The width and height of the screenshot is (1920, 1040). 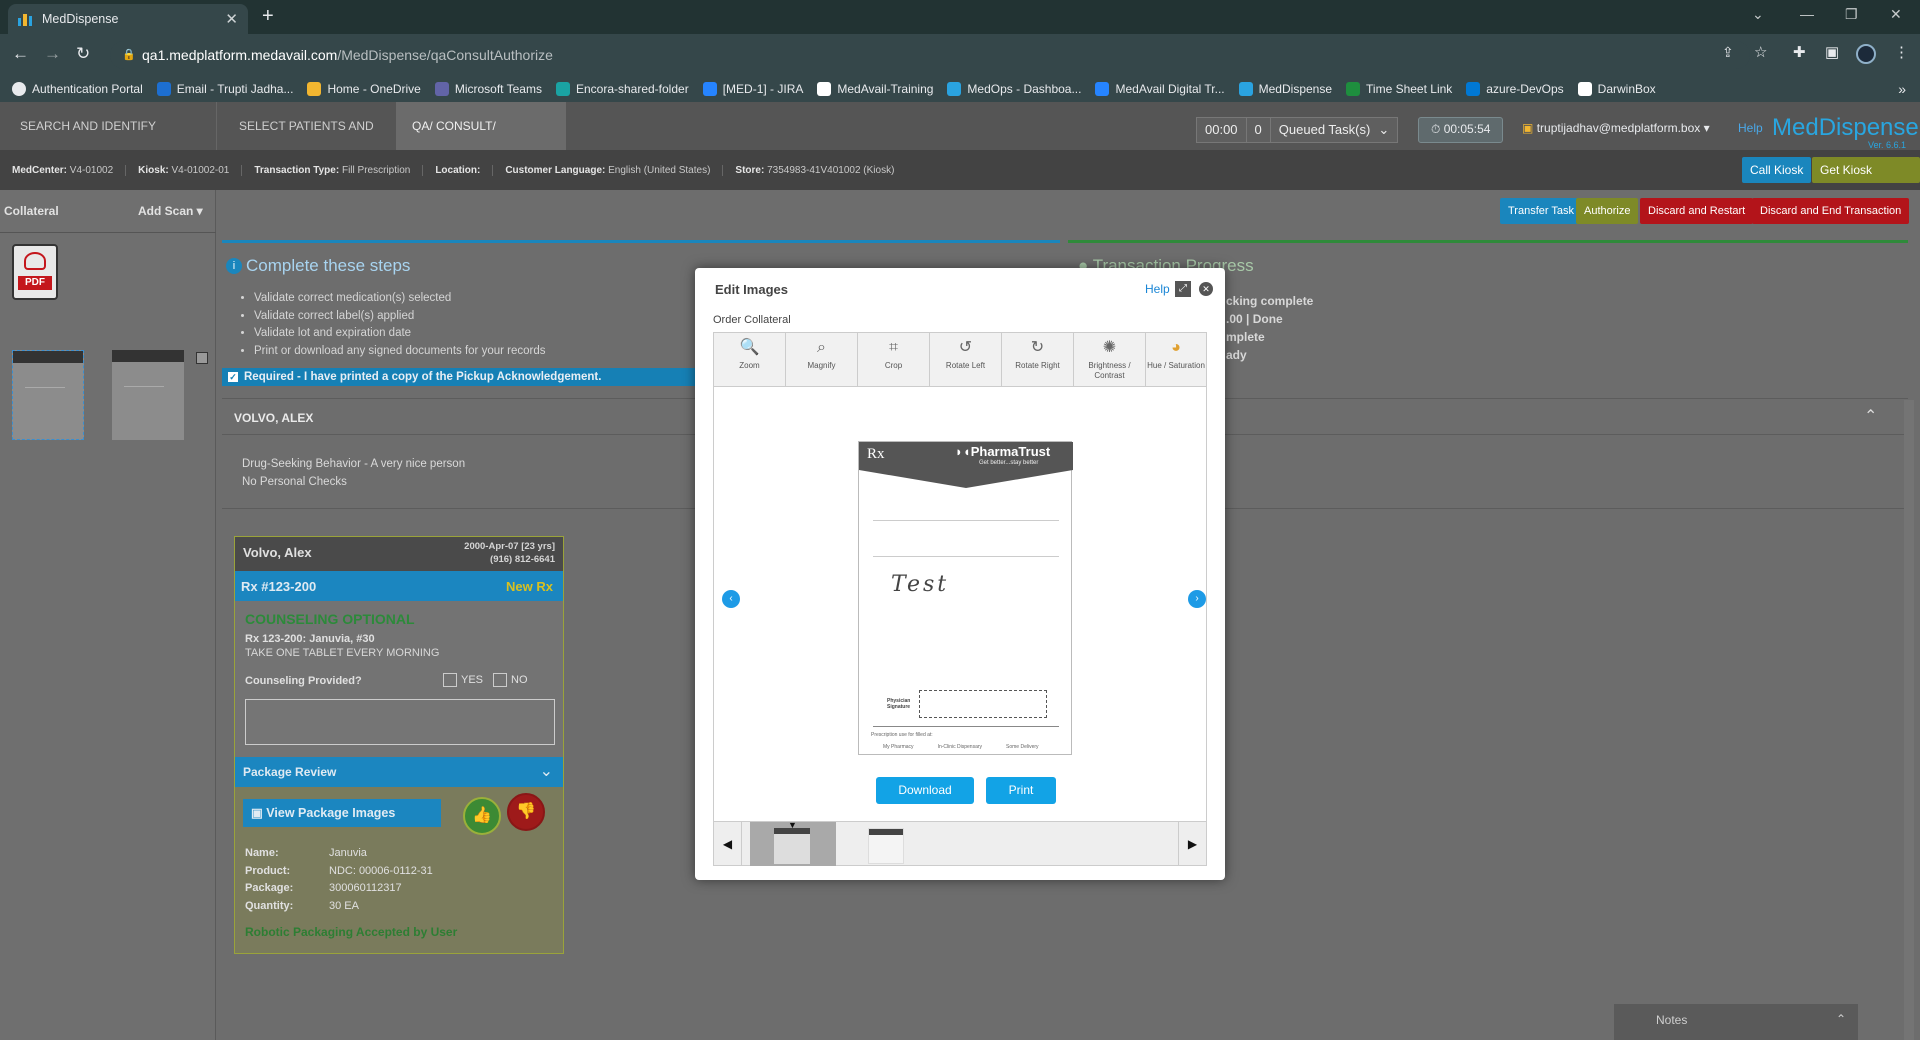 I want to click on notes-panel-tab: Notes ⌃, so click(x=1736, y=1022).